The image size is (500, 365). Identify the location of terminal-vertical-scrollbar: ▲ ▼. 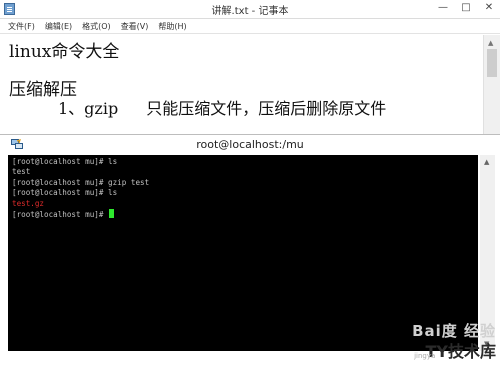
(487, 253).